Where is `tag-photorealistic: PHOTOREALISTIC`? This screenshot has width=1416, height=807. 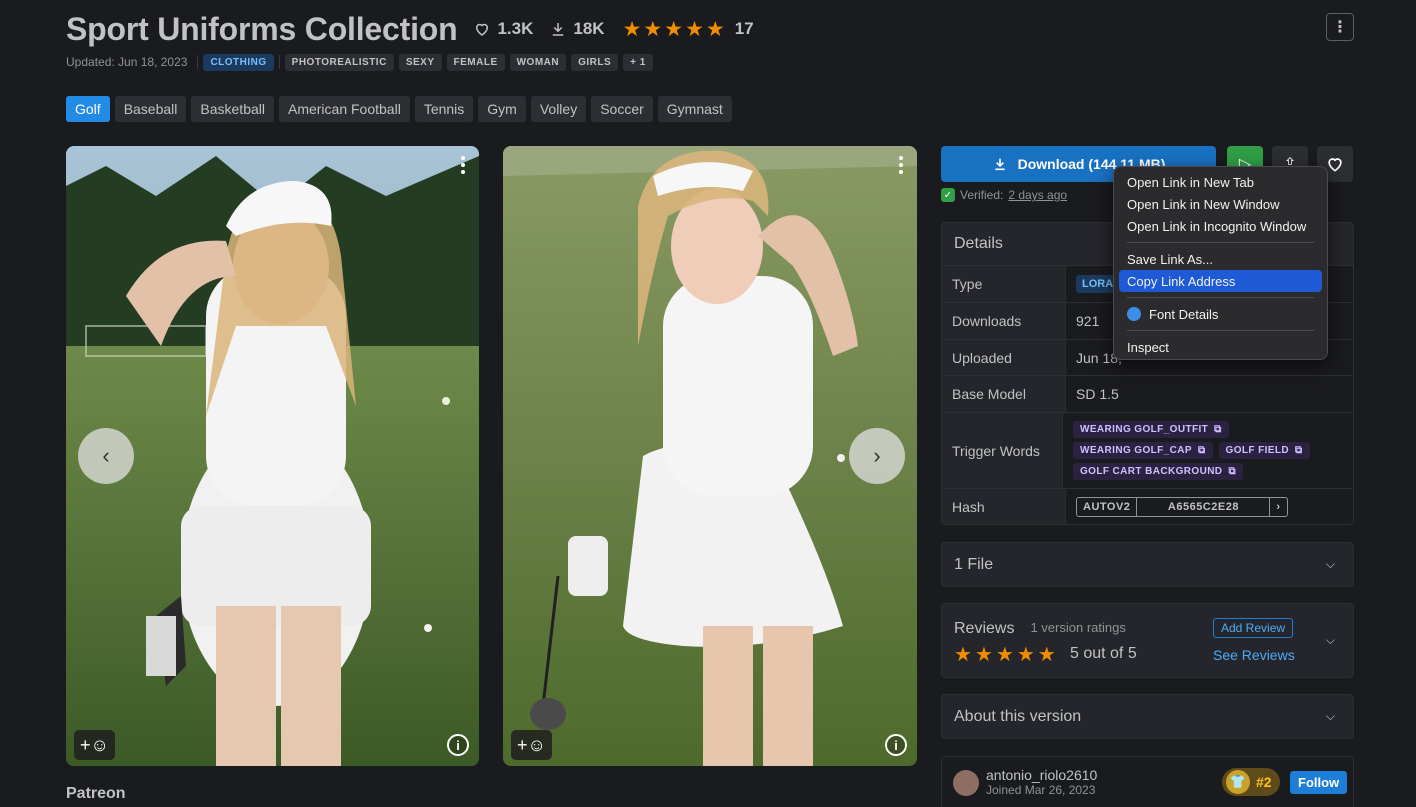 tag-photorealistic: PHOTOREALISTIC is located at coordinates (339, 62).